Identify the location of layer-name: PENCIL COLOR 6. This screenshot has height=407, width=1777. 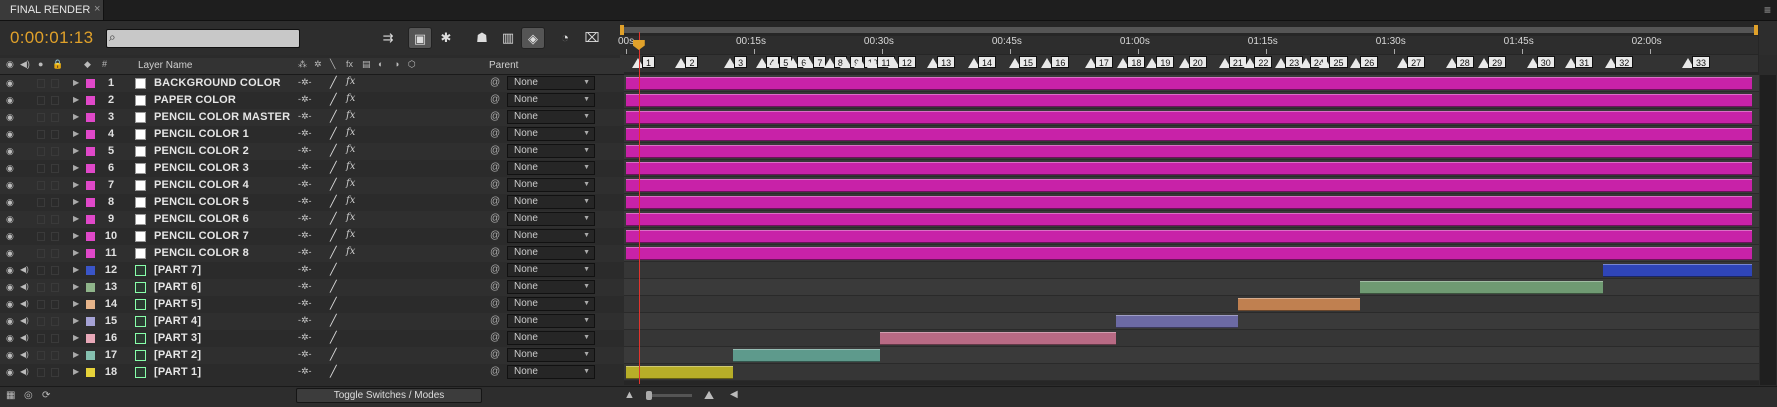
(201, 219).